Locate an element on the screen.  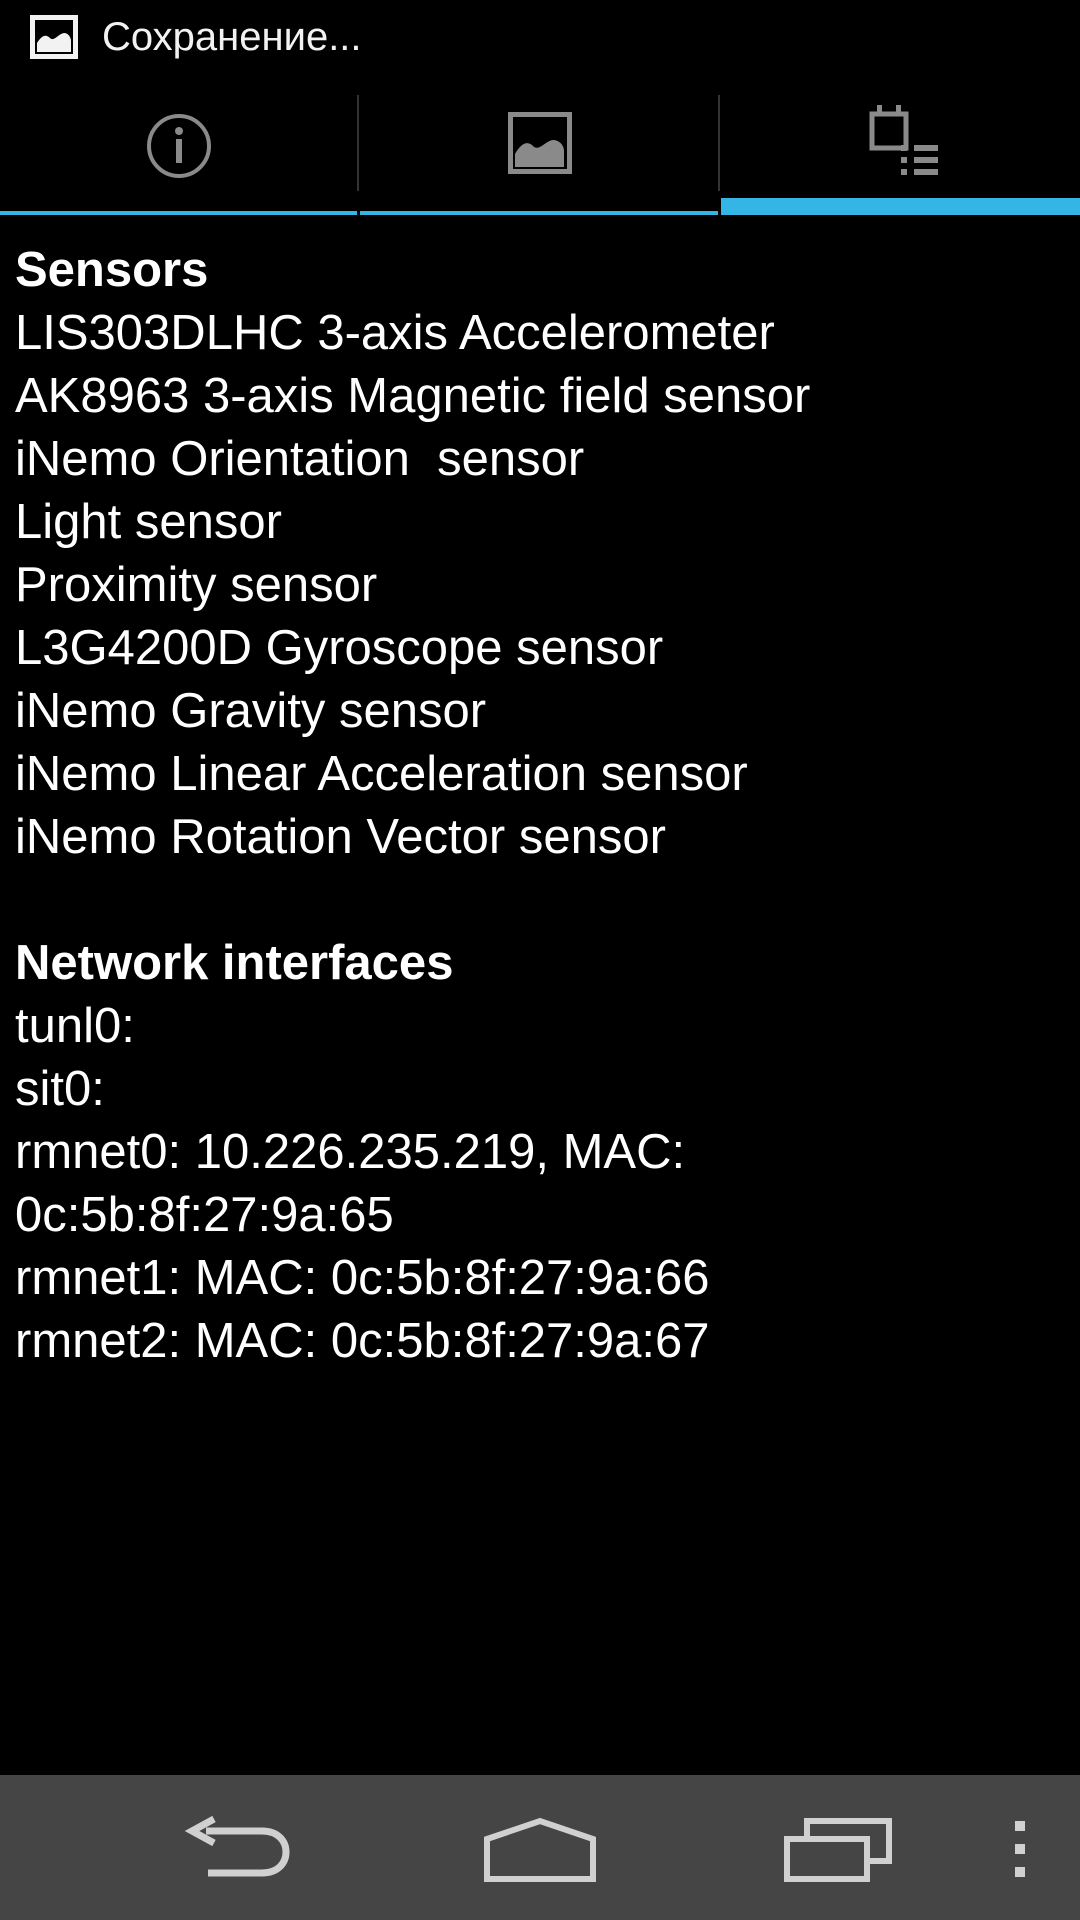
network-item: tunl0: is located at coordinates (75, 1026).